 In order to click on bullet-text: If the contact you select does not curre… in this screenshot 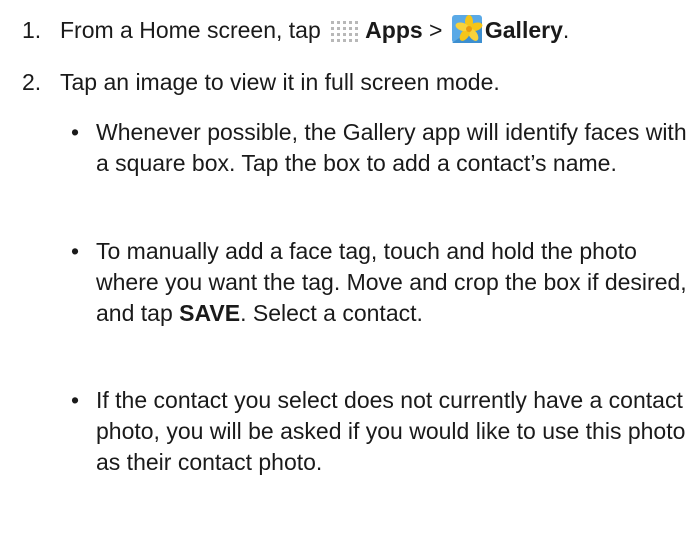, I will do `click(391, 431)`.